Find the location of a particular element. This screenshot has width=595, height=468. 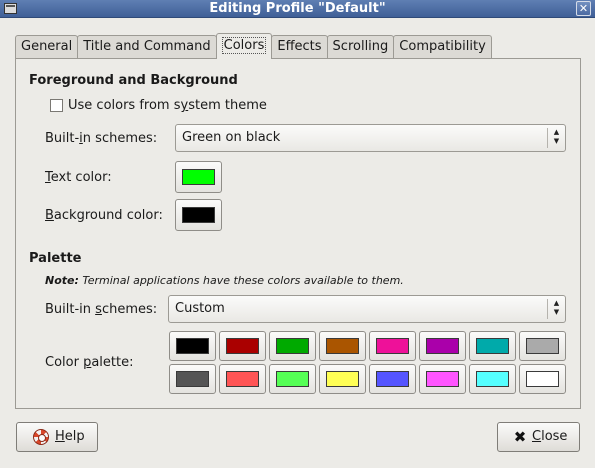

tab-colors: Colors is located at coordinates (244, 46).